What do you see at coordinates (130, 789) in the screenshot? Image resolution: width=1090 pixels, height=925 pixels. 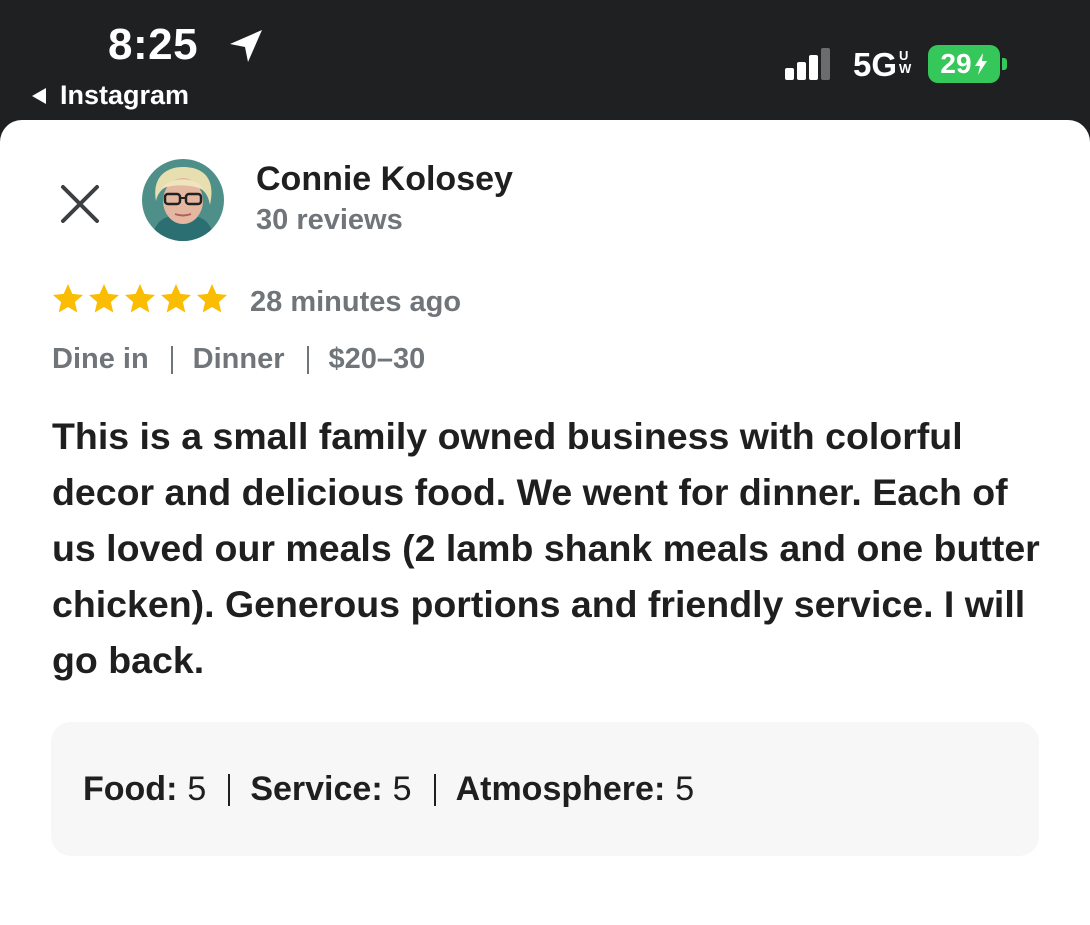 I see `food-rating-label: Food:` at bounding box center [130, 789].